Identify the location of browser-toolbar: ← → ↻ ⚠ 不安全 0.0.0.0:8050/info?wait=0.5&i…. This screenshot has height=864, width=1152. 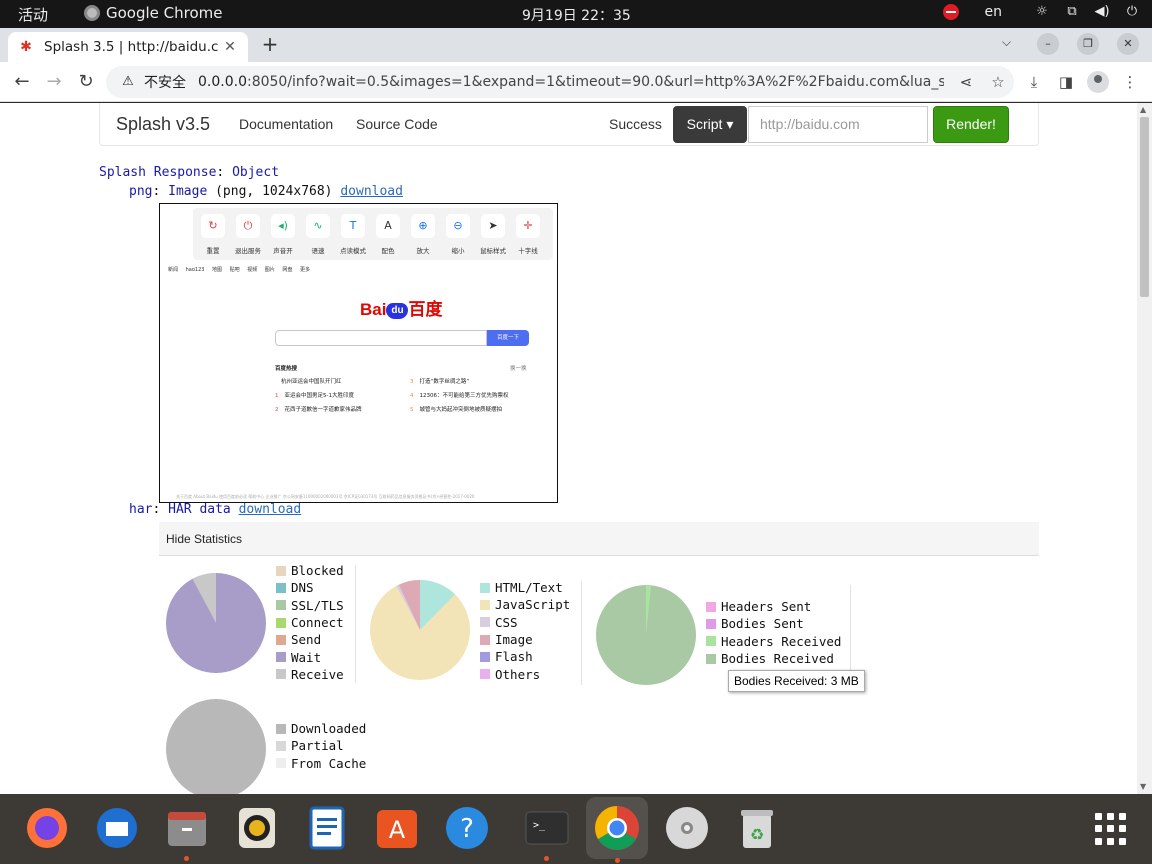
(576, 82).